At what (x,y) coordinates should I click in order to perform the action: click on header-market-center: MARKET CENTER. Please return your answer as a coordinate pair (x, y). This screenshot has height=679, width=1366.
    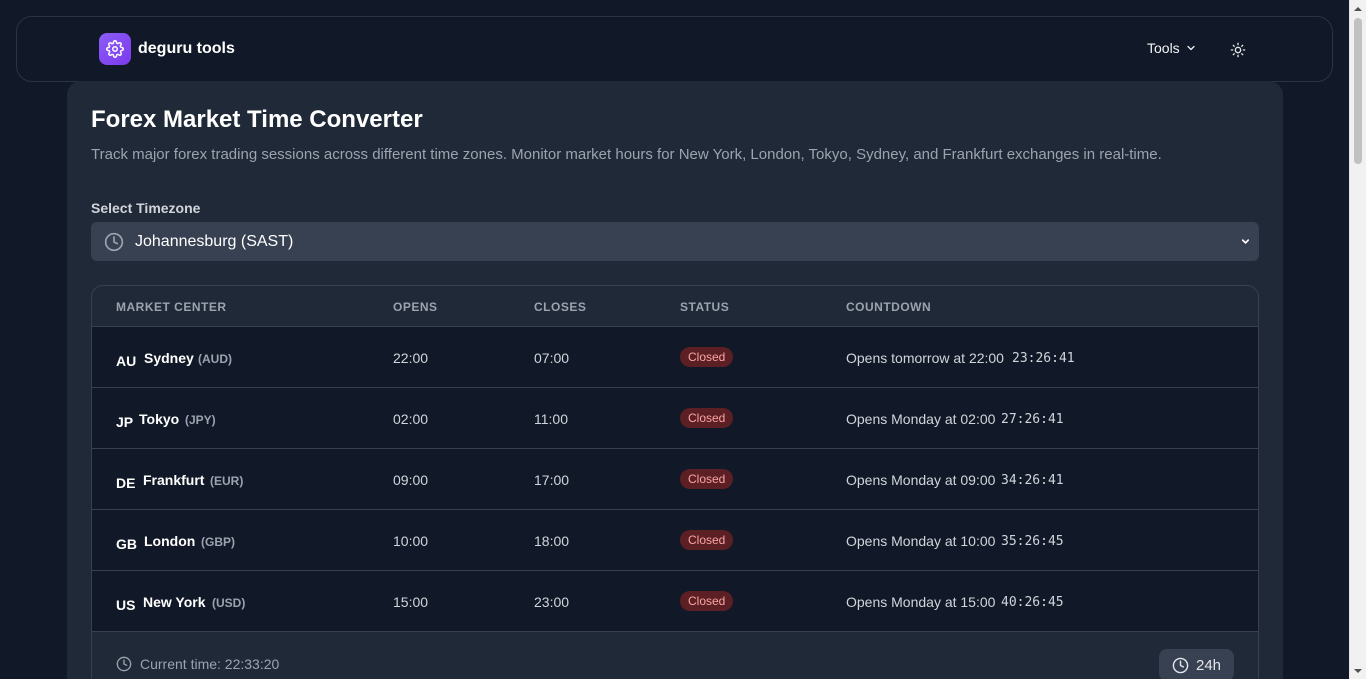
    Looking at the image, I should click on (171, 307).